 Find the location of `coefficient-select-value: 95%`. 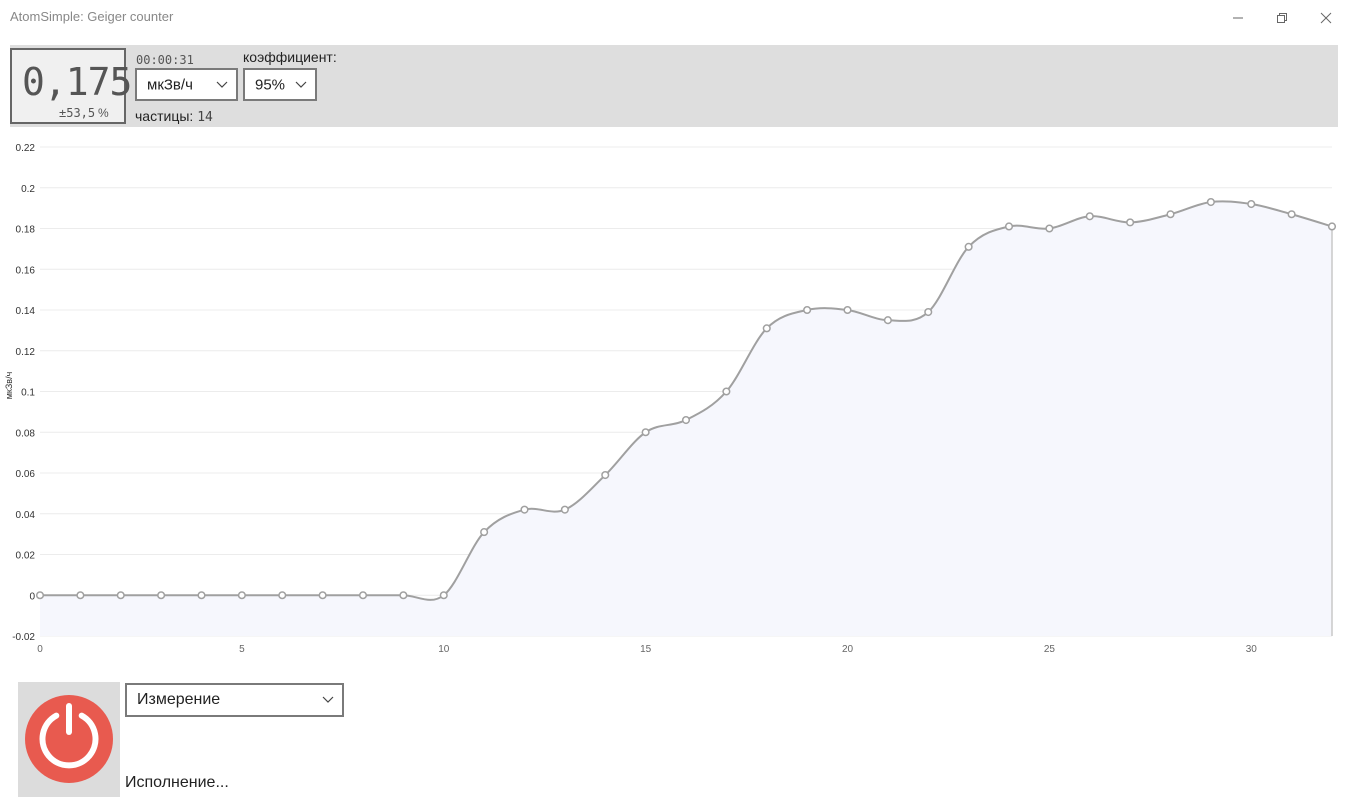

coefficient-select-value: 95% is located at coordinates (270, 84).